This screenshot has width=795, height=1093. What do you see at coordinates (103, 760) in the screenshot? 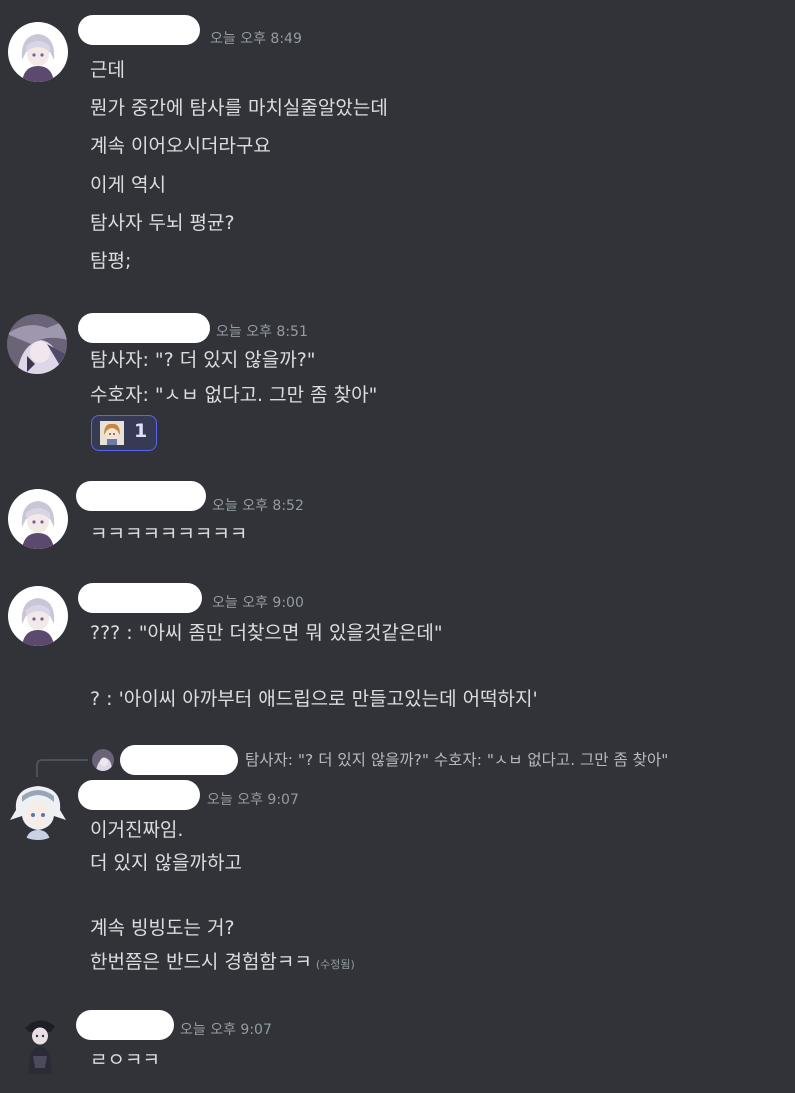
I see `reply-avatar` at bounding box center [103, 760].